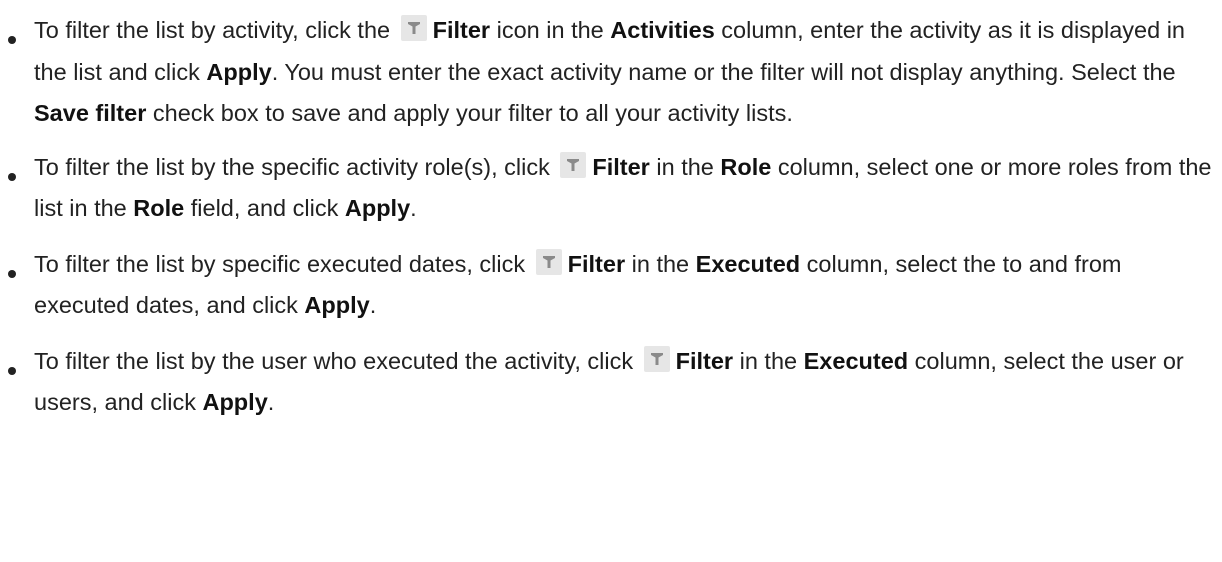 The height and width of the screenshot is (562, 1222). What do you see at coordinates (662, 30) in the screenshot?
I see `ui-term: Activities` at bounding box center [662, 30].